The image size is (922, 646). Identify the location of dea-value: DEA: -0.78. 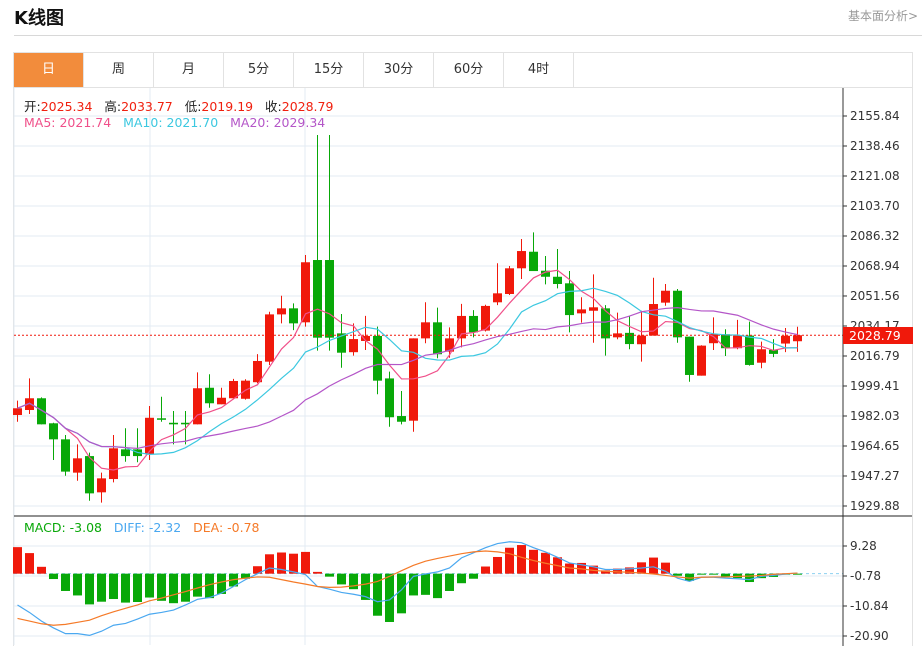
(226, 527).